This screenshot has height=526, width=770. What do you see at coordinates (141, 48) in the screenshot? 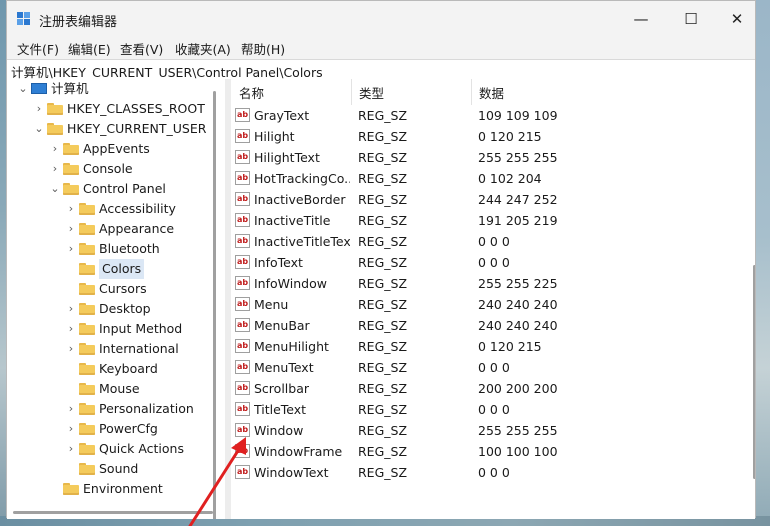
I see `menu-view: 查看(V)` at bounding box center [141, 48].